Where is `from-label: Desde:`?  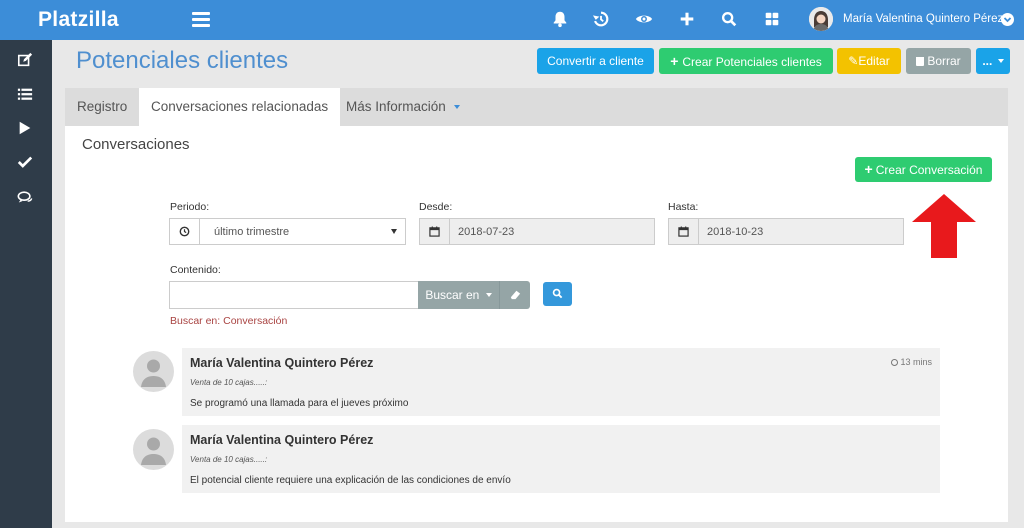 from-label: Desde: is located at coordinates (436, 207).